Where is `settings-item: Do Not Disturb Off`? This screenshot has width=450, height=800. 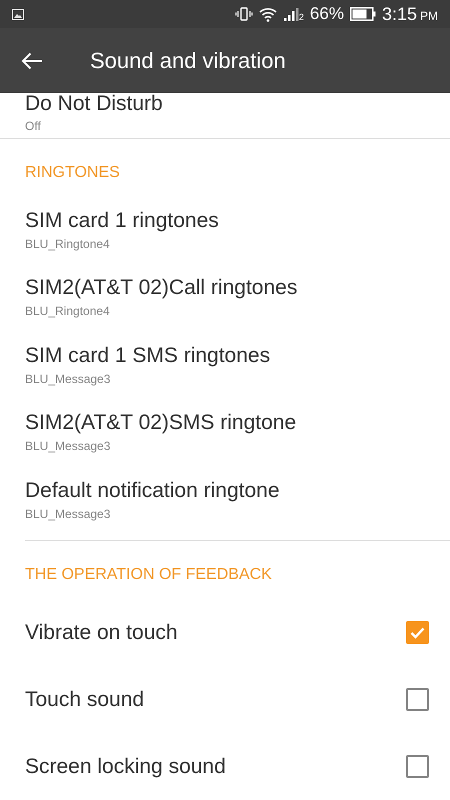
settings-item: Do Not Disturb Off is located at coordinates (225, 116).